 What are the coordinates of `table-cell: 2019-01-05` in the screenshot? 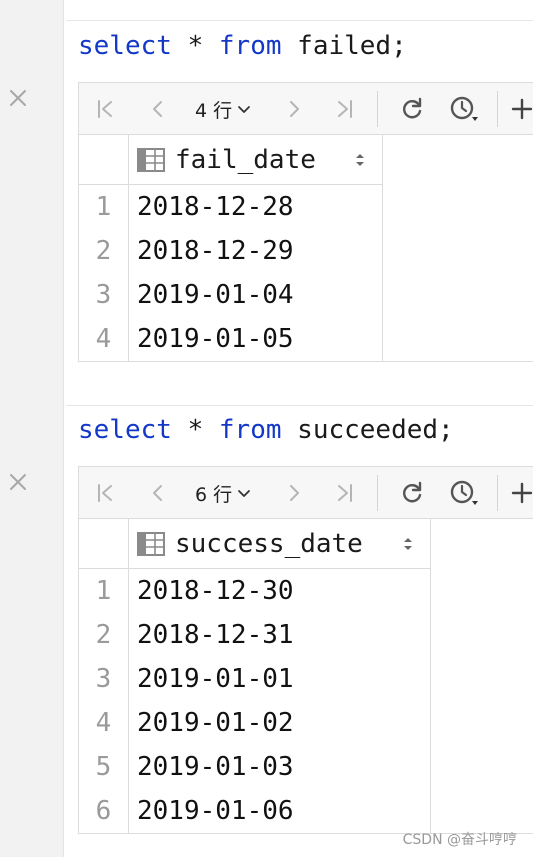 It's located at (255, 339).